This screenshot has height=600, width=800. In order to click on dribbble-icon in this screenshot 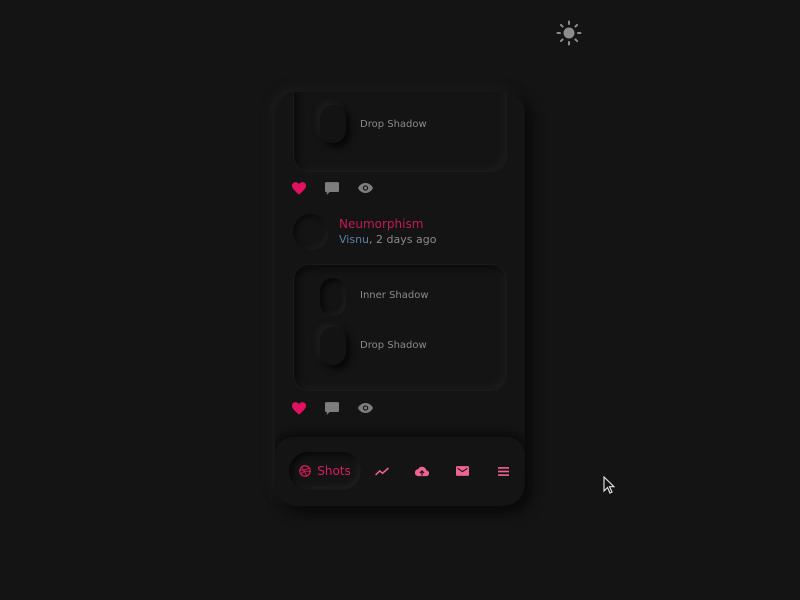, I will do `click(305, 471)`.